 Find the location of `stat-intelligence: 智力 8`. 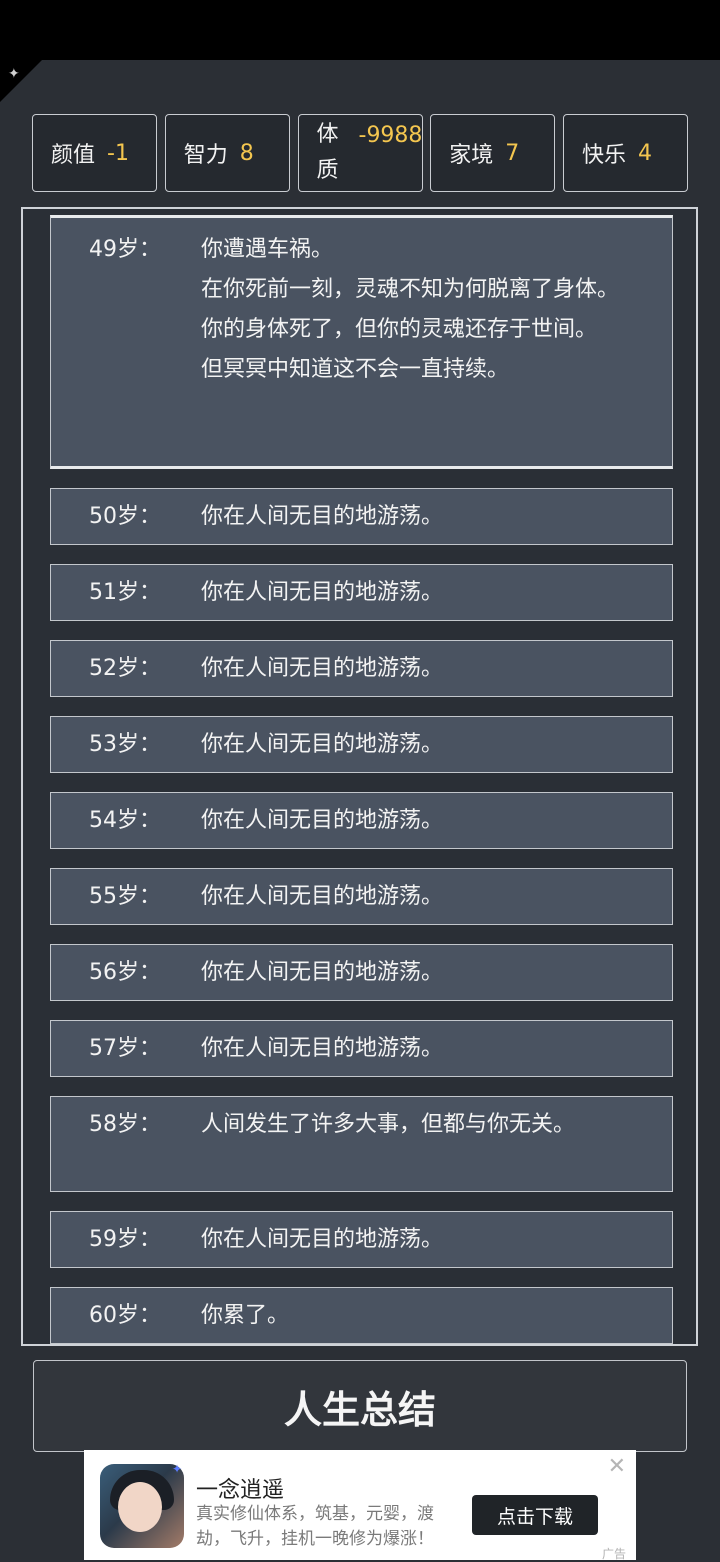

stat-intelligence: 智力 8 is located at coordinates (227, 153).